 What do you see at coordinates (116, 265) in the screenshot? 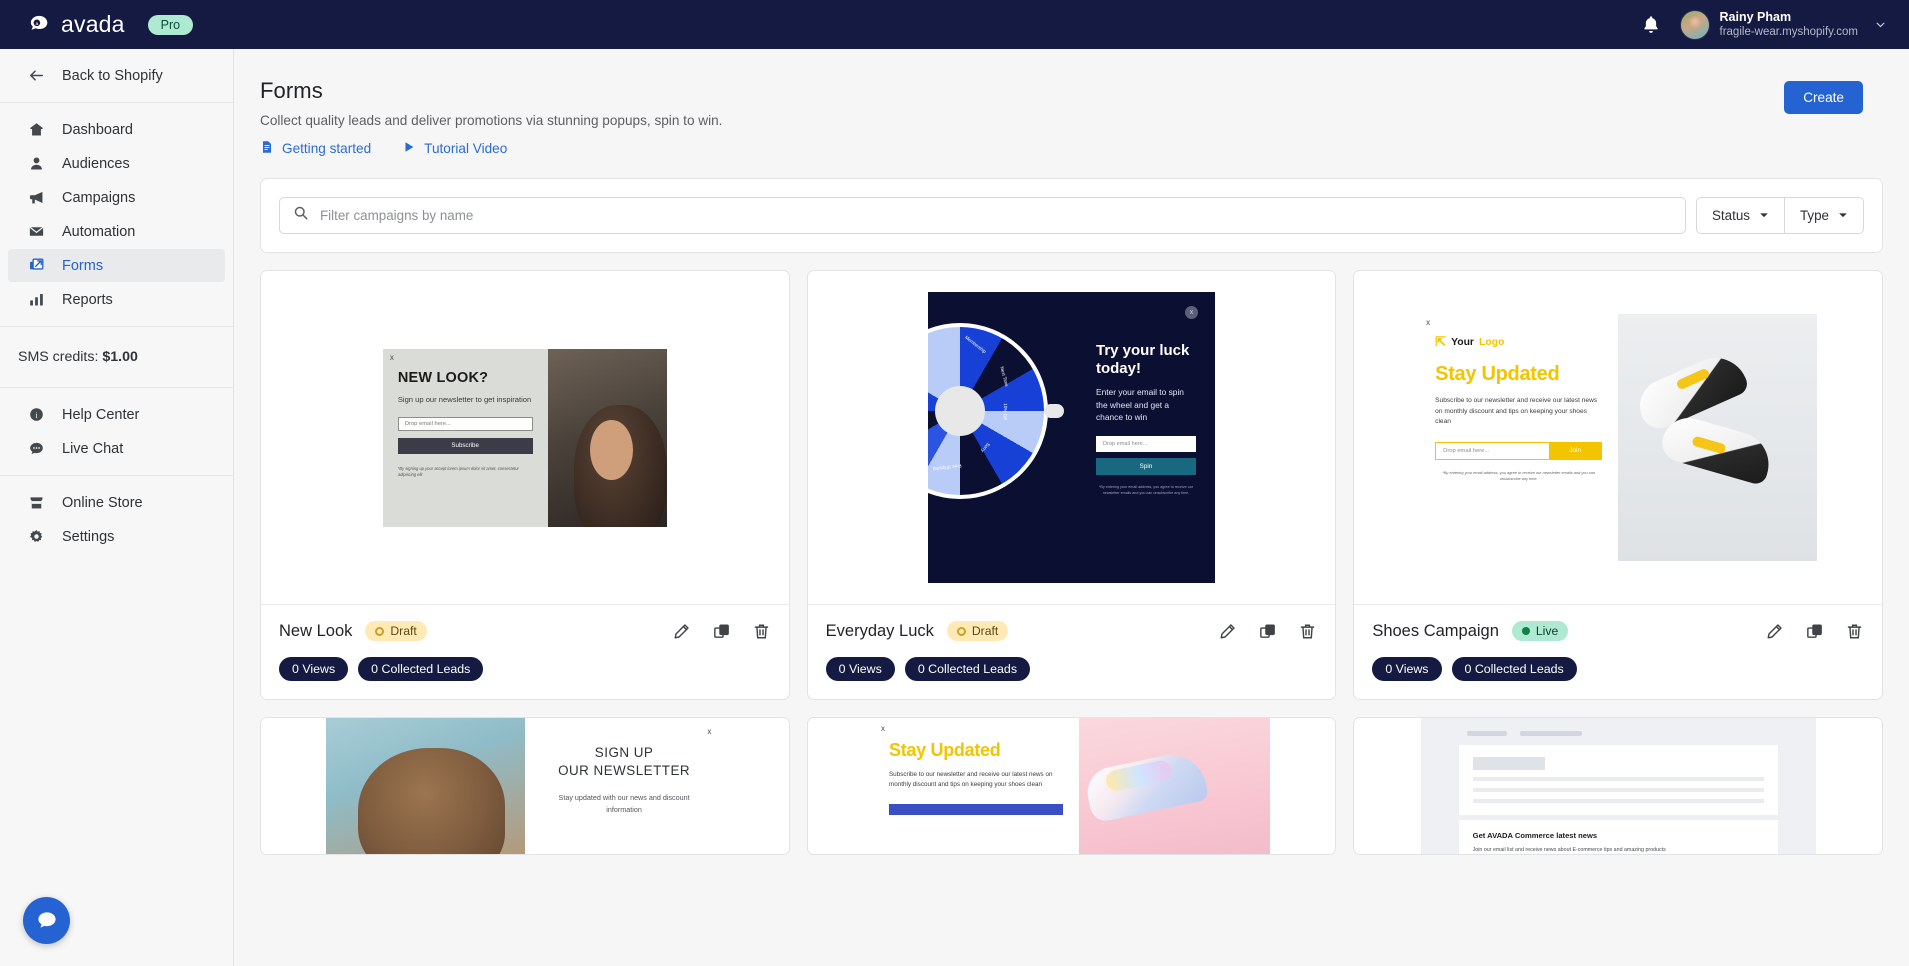
I see `sidebar-item-forms: Forms` at bounding box center [116, 265].